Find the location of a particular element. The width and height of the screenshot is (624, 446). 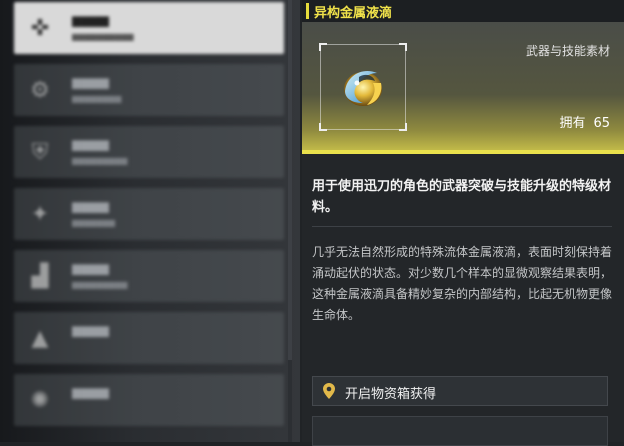

divider is located at coordinates (462, 226).